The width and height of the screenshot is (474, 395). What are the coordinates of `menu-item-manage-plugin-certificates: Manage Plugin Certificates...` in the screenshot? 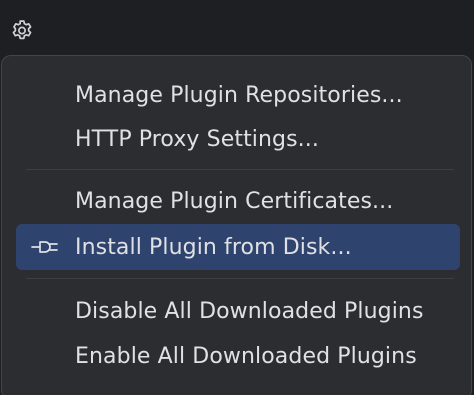 It's located at (238, 201).